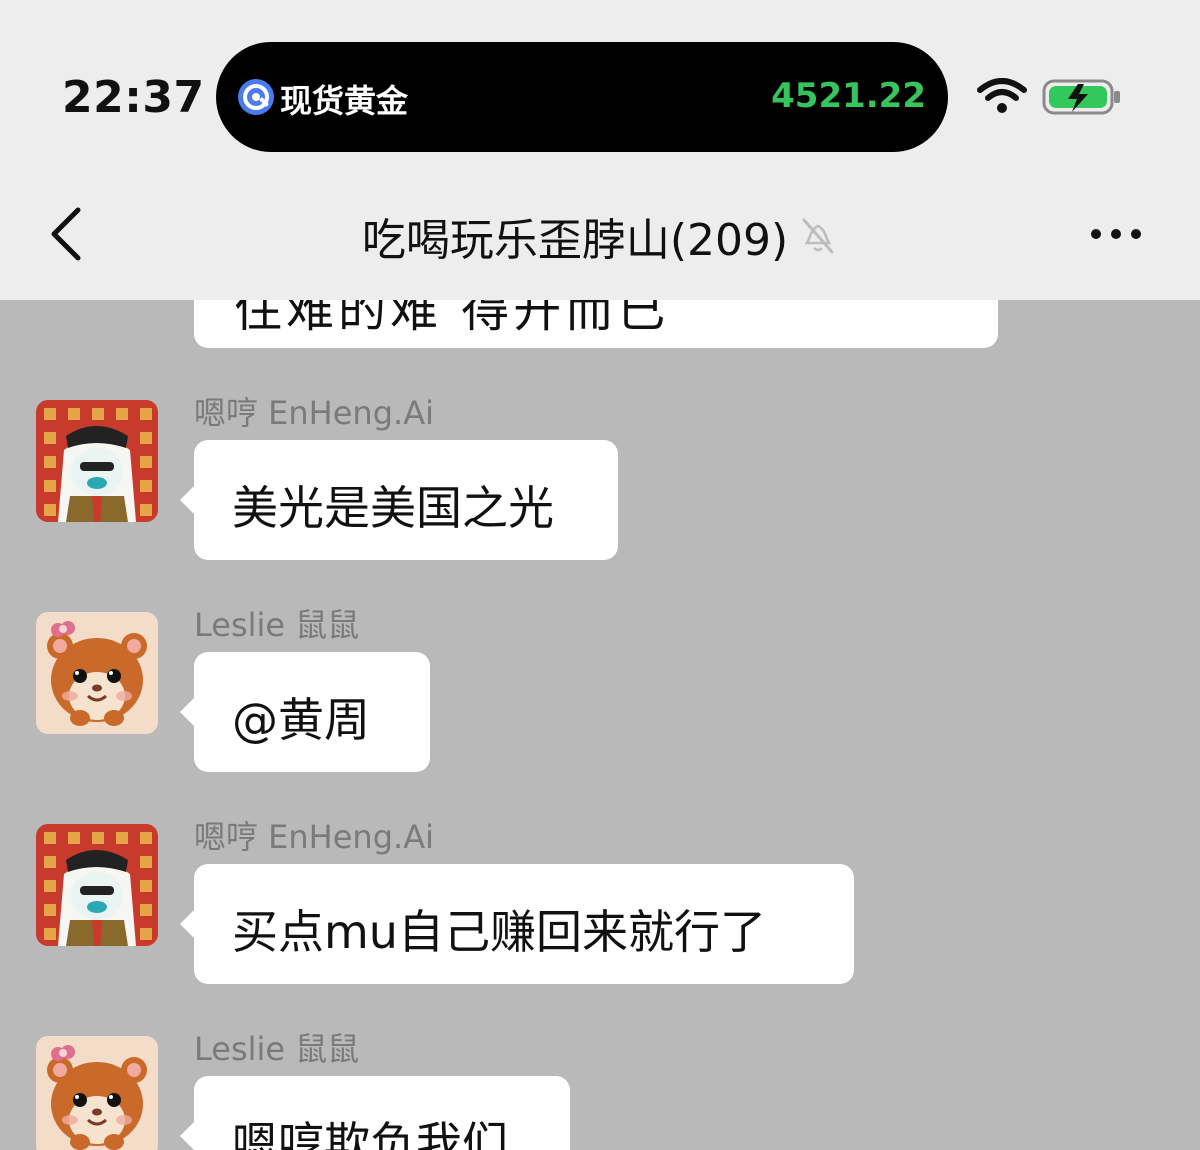 Image resolution: width=1200 pixels, height=1150 pixels. What do you see at coordinates (370, 1133) in the screenshot?
I see `message-text: 嗯哼欺负我们` at bounding box center [370, 1133].